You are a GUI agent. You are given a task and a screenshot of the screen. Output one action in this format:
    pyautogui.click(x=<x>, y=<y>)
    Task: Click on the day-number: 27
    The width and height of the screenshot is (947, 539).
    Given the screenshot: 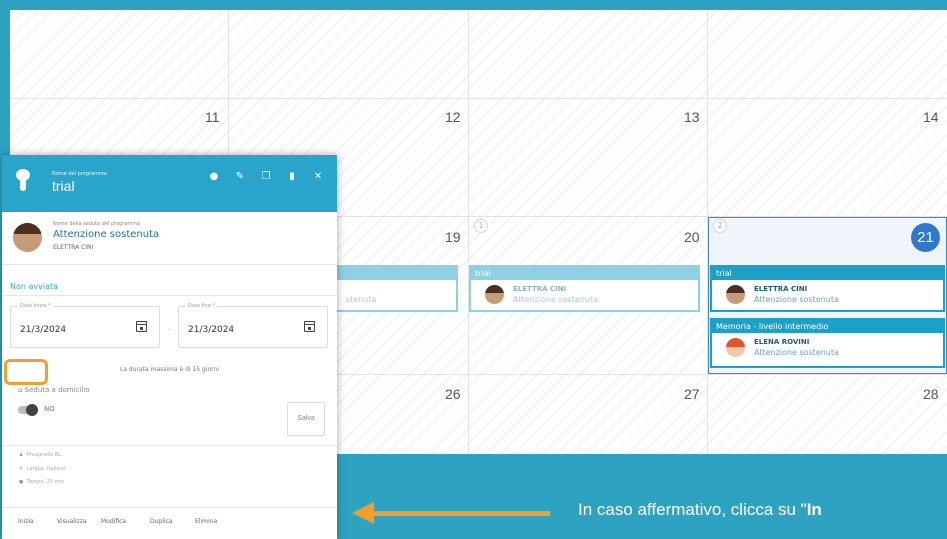 What is the action you would take?
    pyautogui.click(x=692, y=394)
    